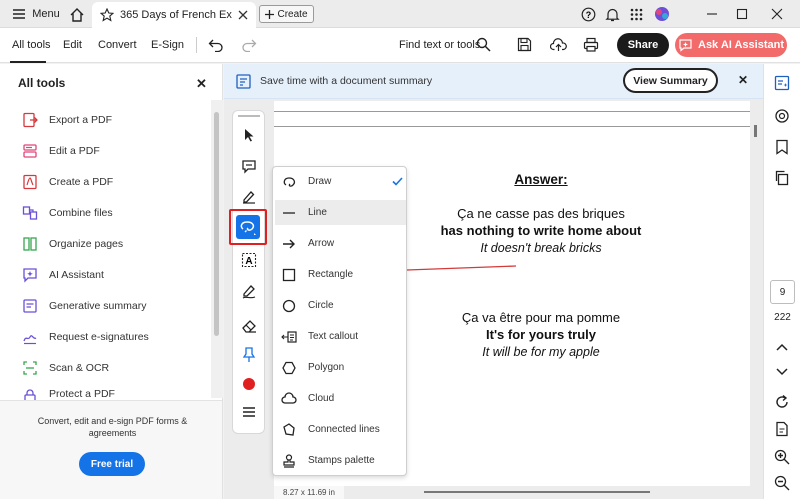 This screenshot has width=800, height=499. Describe the element at coordinates (670, 80) in the screenshot. I see `view-summary-button: View Summary` at that location.